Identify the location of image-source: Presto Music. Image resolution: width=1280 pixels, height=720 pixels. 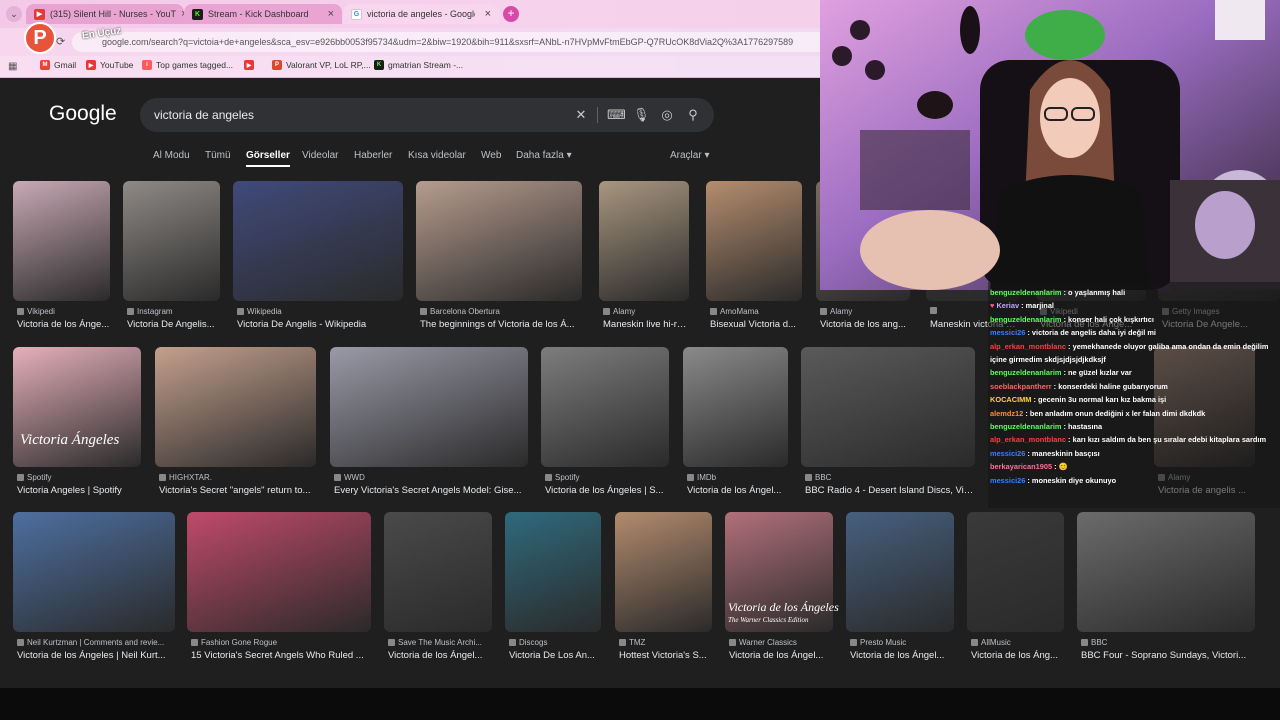
(902, 642).